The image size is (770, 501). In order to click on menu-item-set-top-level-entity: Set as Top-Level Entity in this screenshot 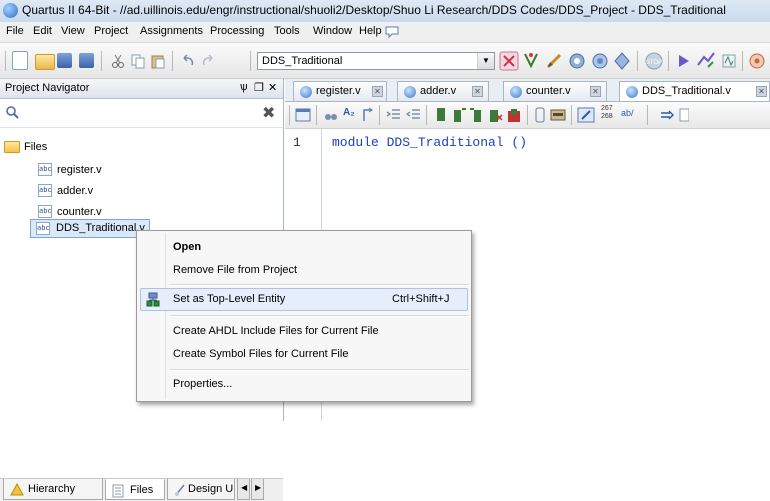, I will do `click(229, 299)`.